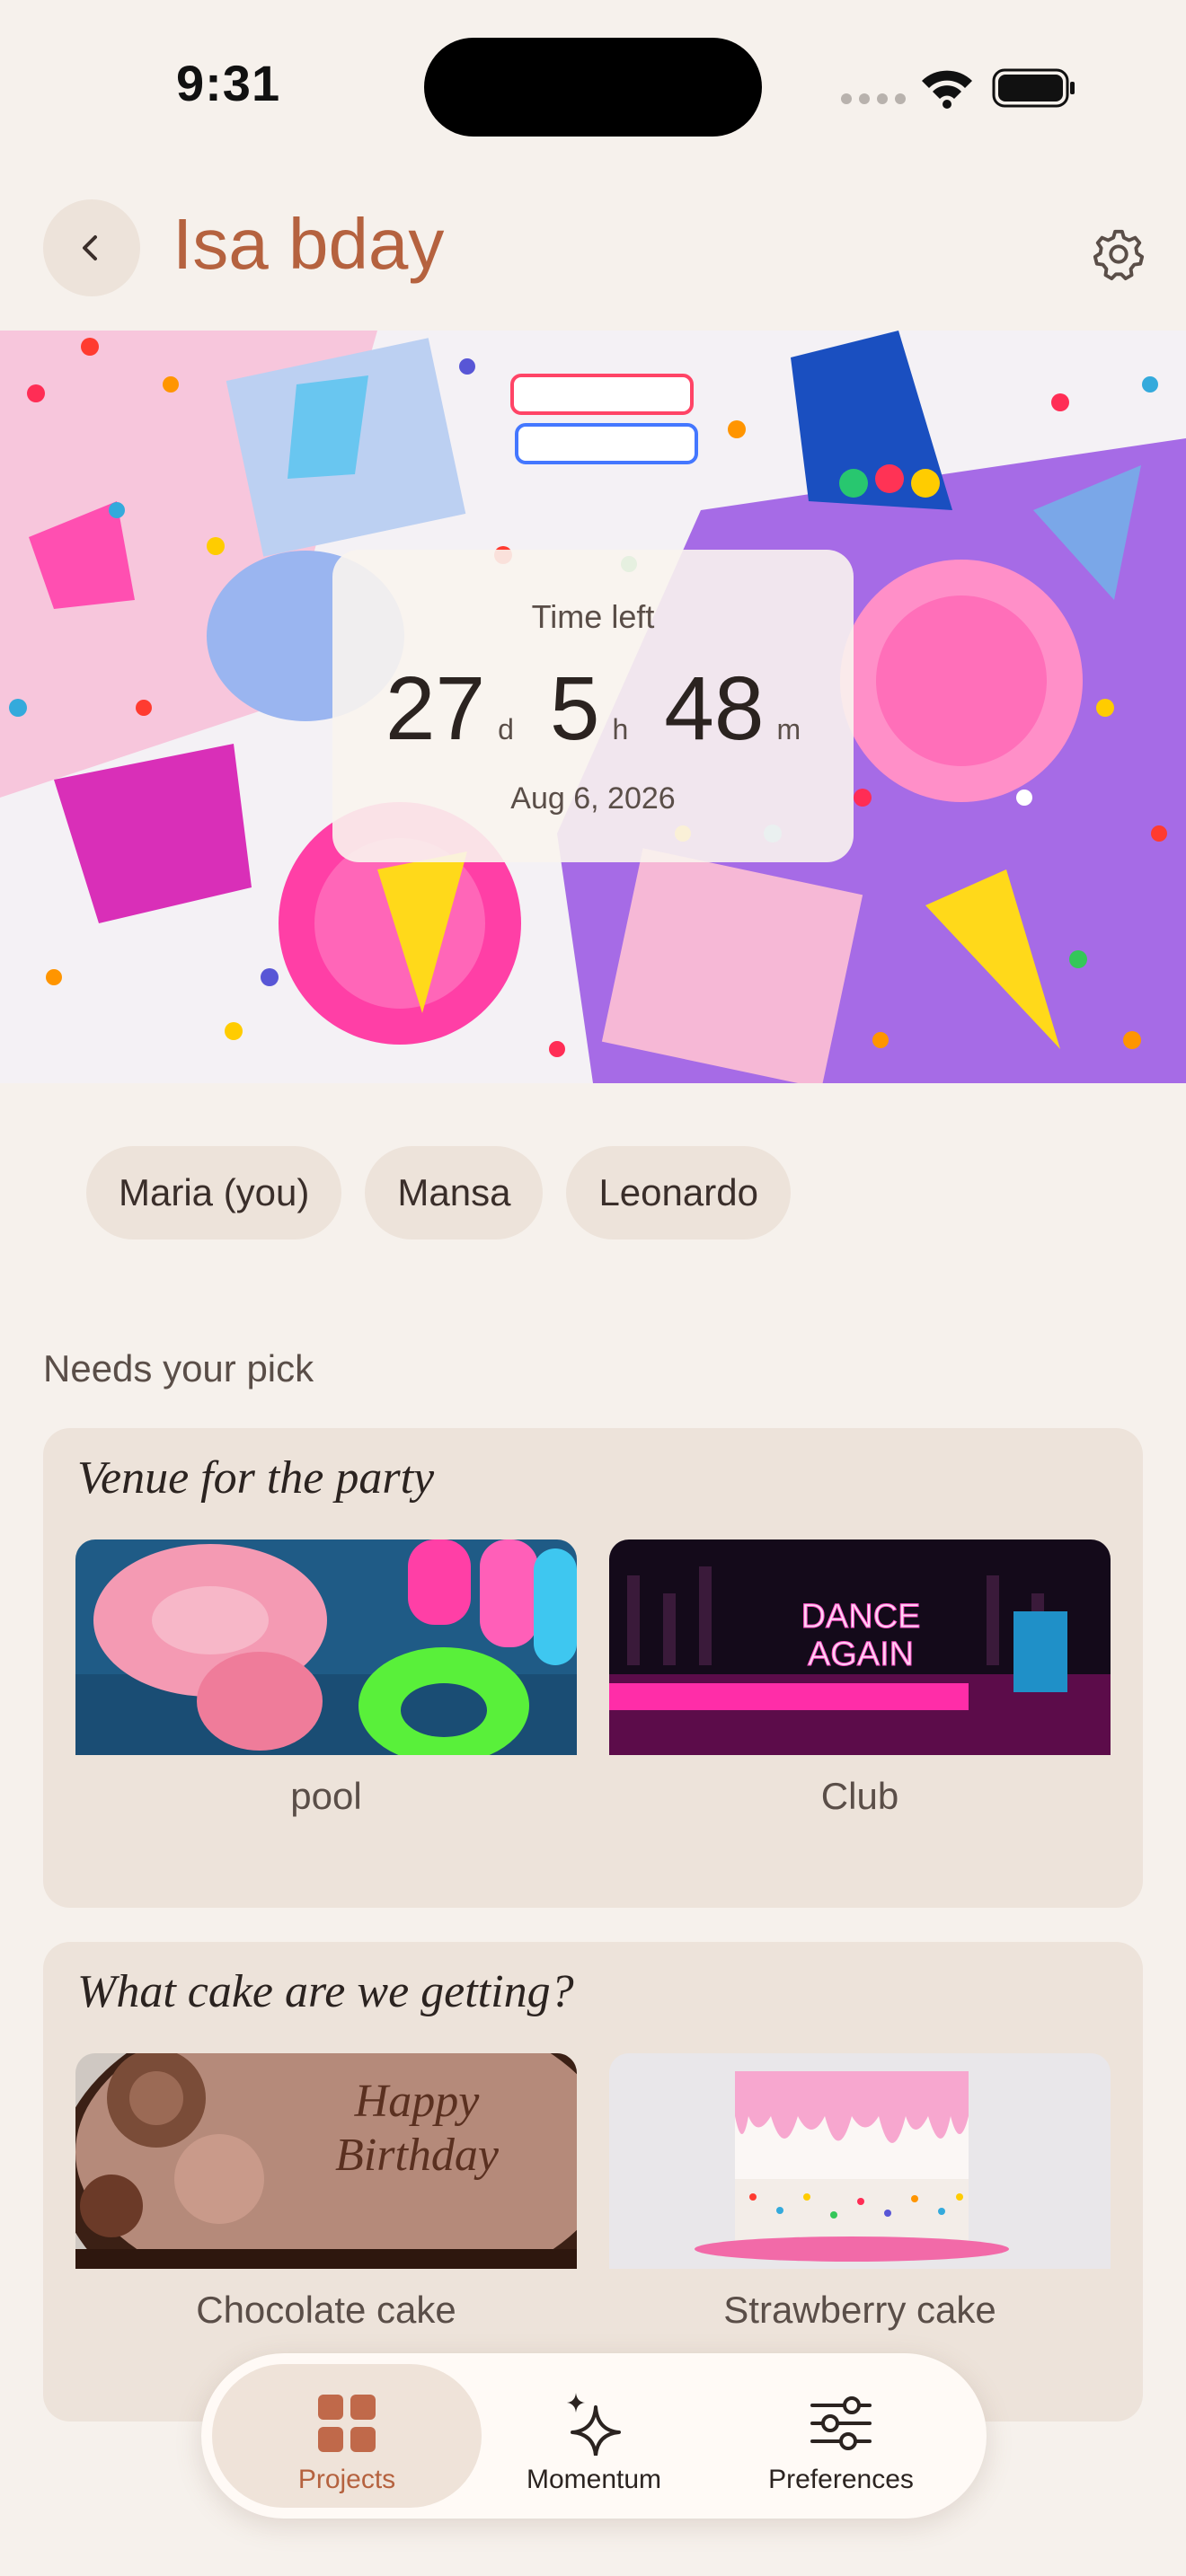 Image resolution: width=1186 pixels, height=2576 pixels. What do you see at coordinates (678, 1192) in the screenshot?
I see `member-chip: Leonardo` at bounding box center [678, 1192].